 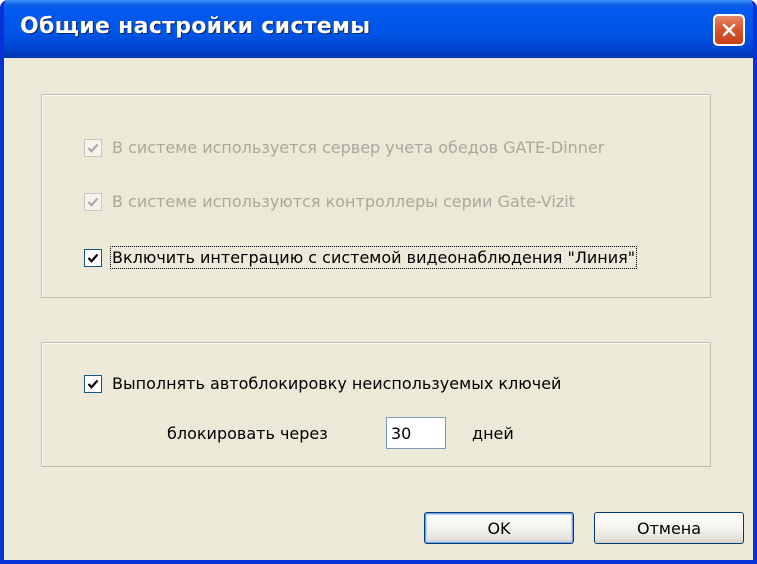 I want to click on dinner-server-checkbox, so click(x=93, y=147).